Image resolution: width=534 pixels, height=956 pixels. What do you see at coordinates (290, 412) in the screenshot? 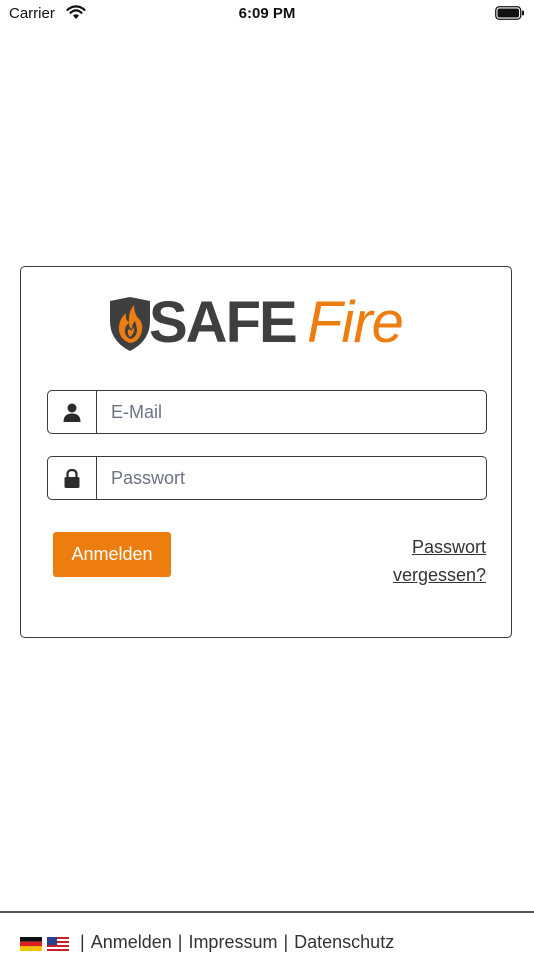
I see `email-input` at bounding box center [290, 412].